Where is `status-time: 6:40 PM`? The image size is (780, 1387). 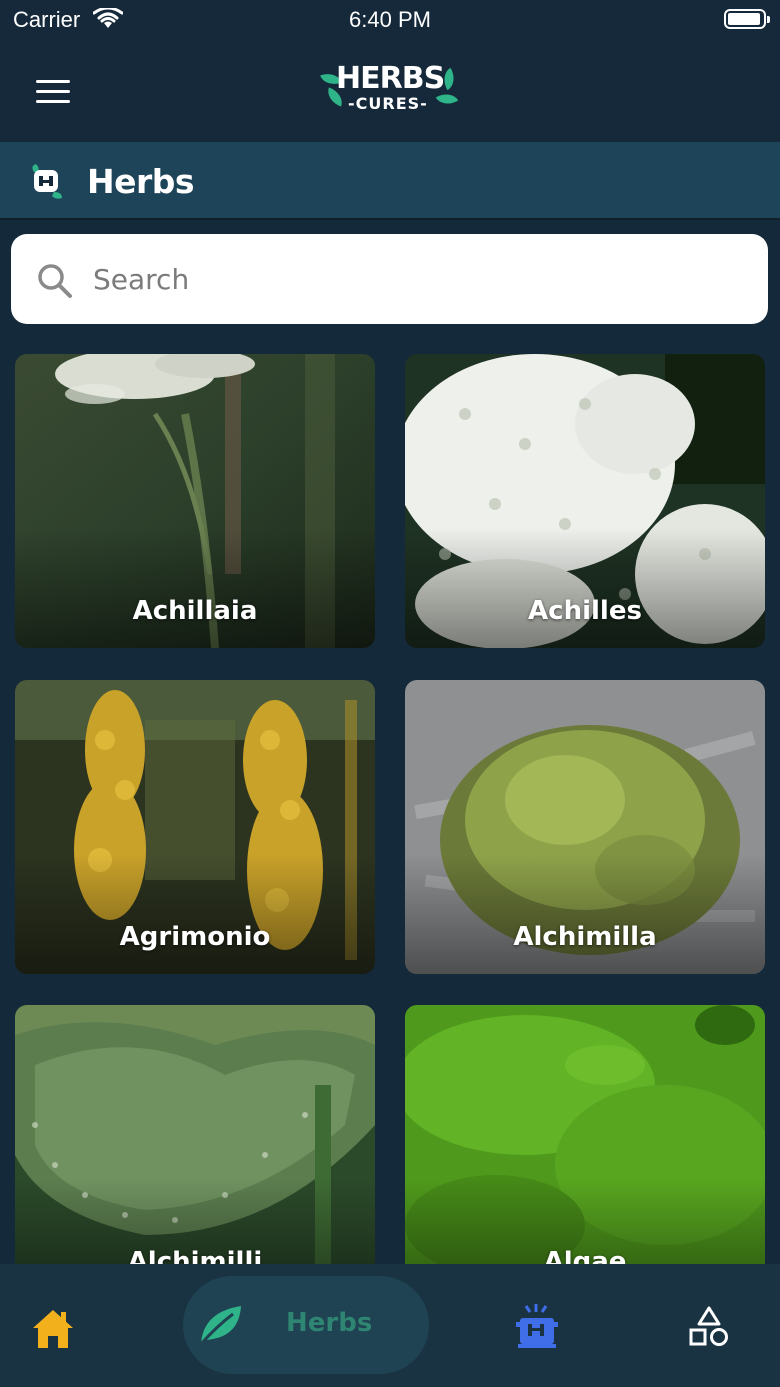 status-time: 6:40 PM is located at coordinates (390, 19).